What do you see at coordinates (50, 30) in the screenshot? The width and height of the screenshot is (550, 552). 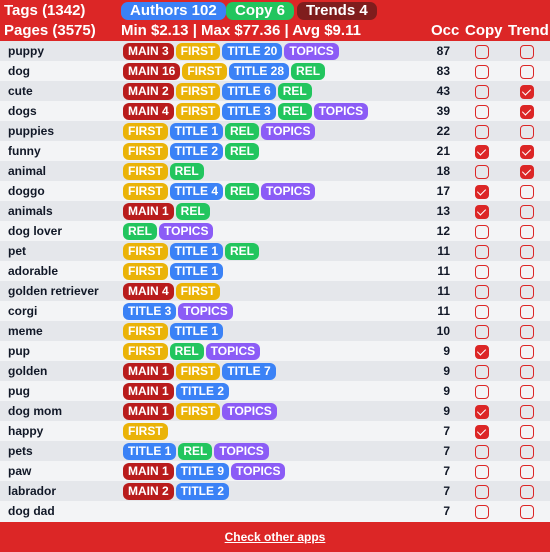 I see `pages-count: Pages (3575)` at bounding box center [50, 30].